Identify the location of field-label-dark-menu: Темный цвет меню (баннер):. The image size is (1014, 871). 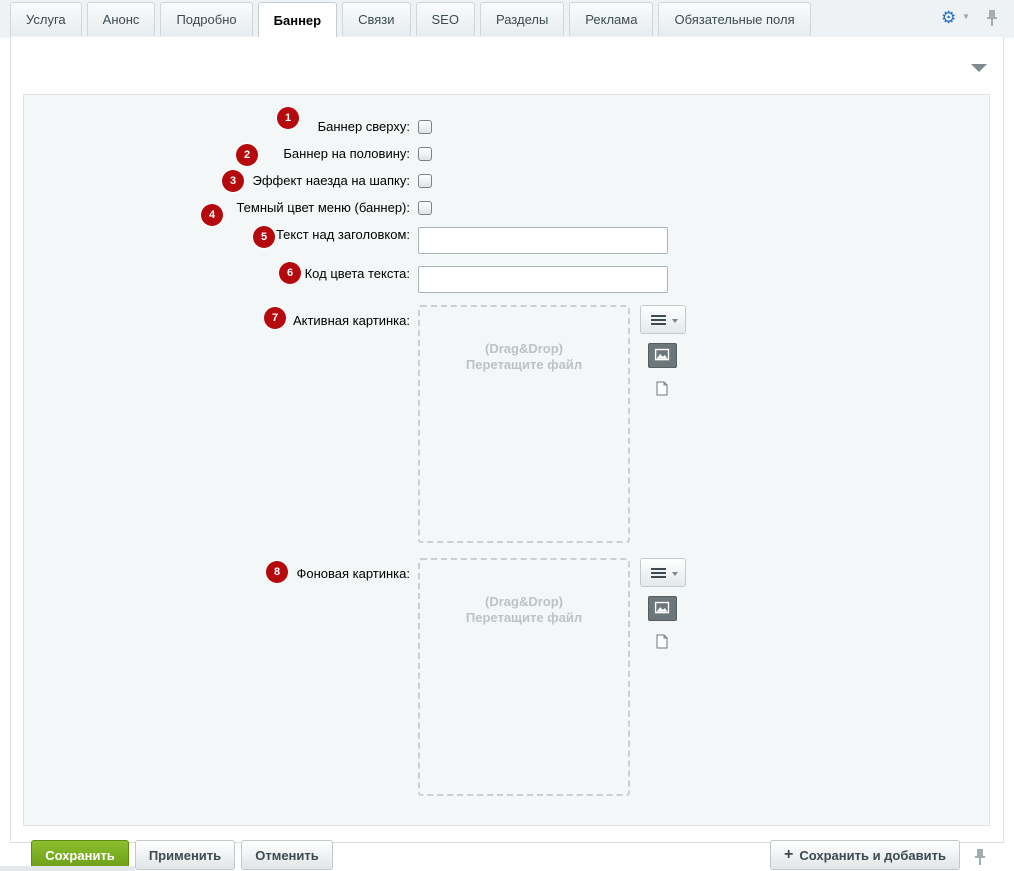
(323, 207).